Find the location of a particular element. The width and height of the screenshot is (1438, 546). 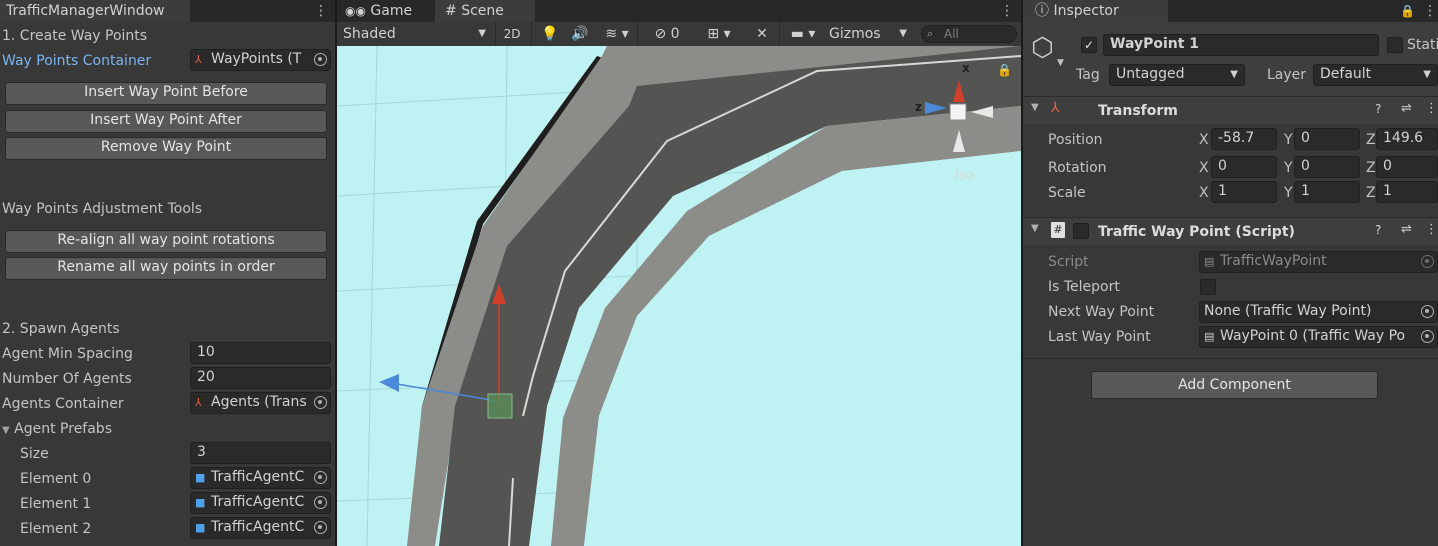

scale-x-axis-label: X is located at coordinates (1204, 193).